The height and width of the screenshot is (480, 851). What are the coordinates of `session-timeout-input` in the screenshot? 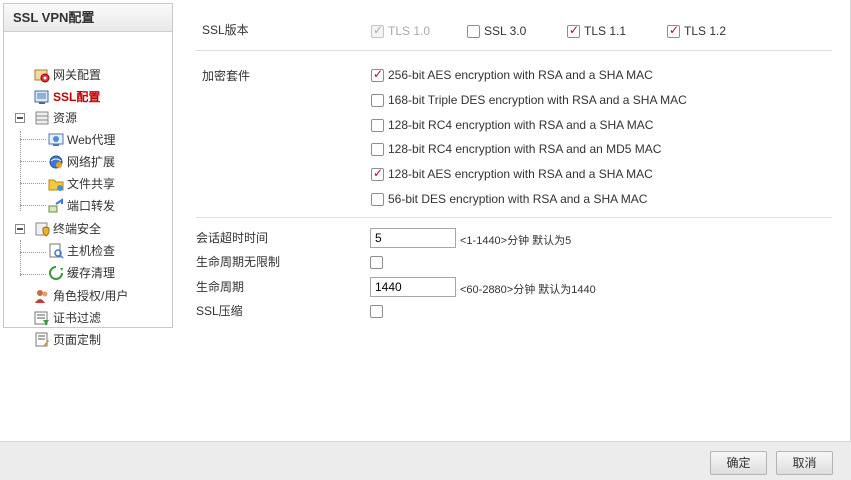 It's located at (413, 238).